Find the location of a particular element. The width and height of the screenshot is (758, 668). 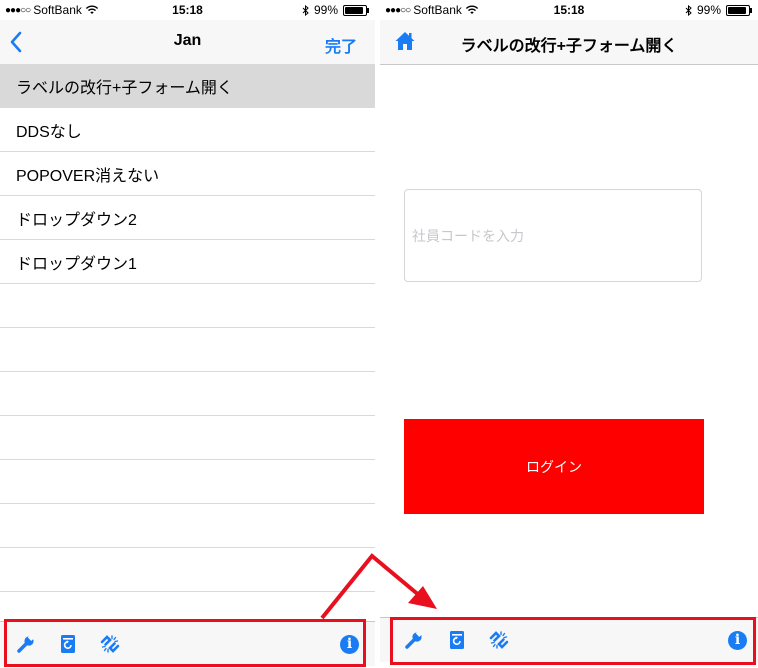

list-item: ドロップダウン1 is located at coordinates (187, 262).